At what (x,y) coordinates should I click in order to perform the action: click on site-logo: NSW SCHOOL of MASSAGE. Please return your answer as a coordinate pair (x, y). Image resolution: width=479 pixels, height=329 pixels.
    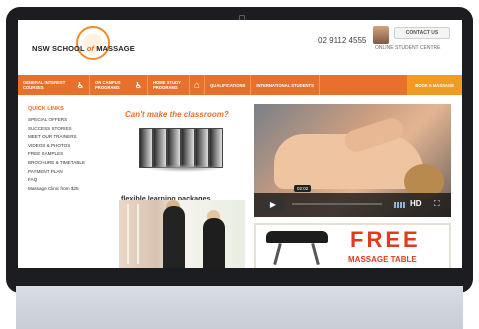
    Looking at the image, I should click on (83, 48).